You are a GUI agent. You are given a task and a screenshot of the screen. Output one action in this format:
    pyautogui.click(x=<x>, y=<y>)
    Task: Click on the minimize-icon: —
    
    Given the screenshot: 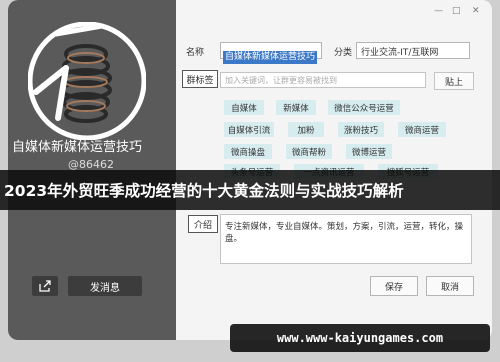 What is the action you would take?
    pyautogui.click(x=438, y=11)
    